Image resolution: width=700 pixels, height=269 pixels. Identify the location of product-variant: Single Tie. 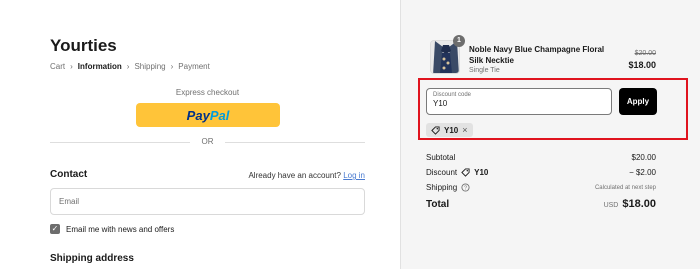
(484, 70).